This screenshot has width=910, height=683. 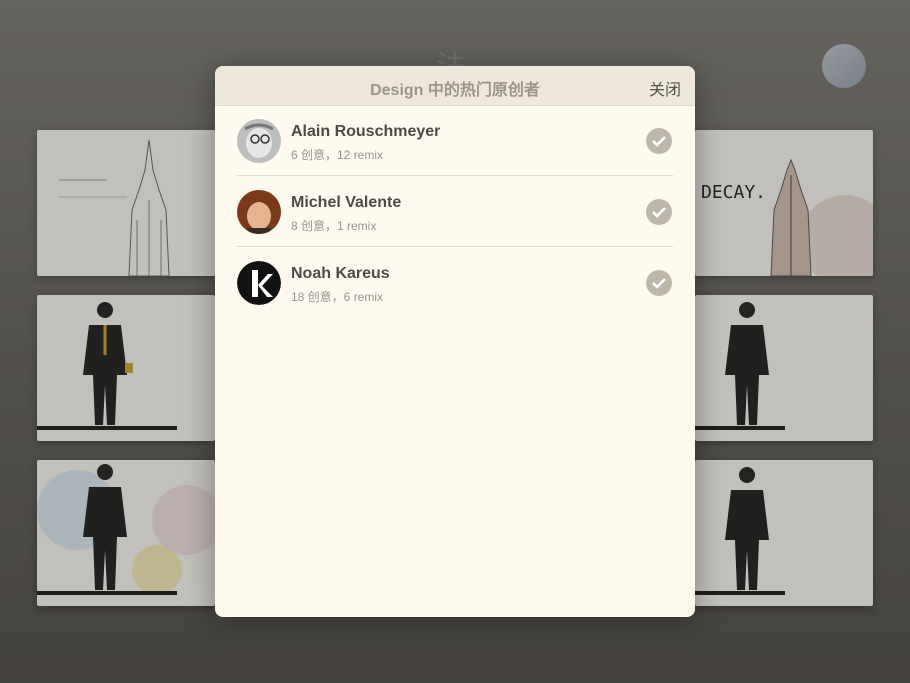 What do you see at coordinates (665, 88) in the screenshot?
I see `close-button: 关闭` at bounding box center [665, 88].